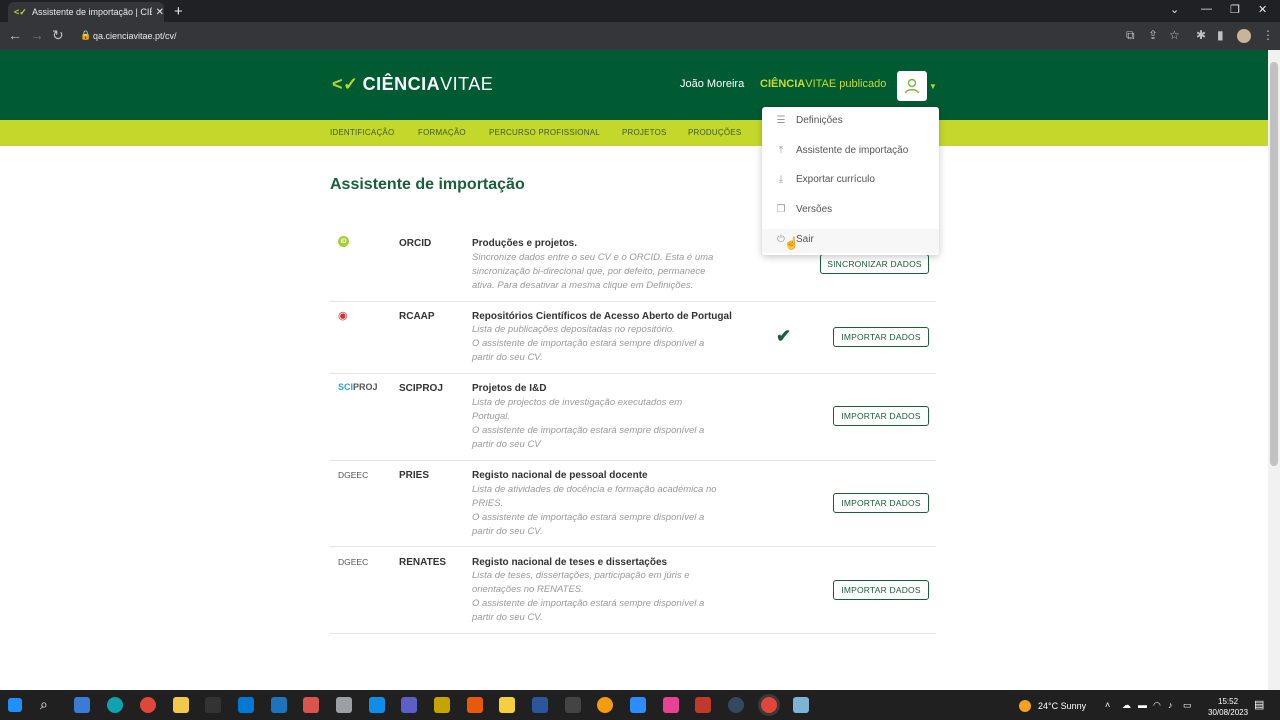 The width and height of the screenshot is (1280, 720). What do you see at coordinates (475, 705) in the screenshot?
I see `office-icon` at bounding box center [475, 705].